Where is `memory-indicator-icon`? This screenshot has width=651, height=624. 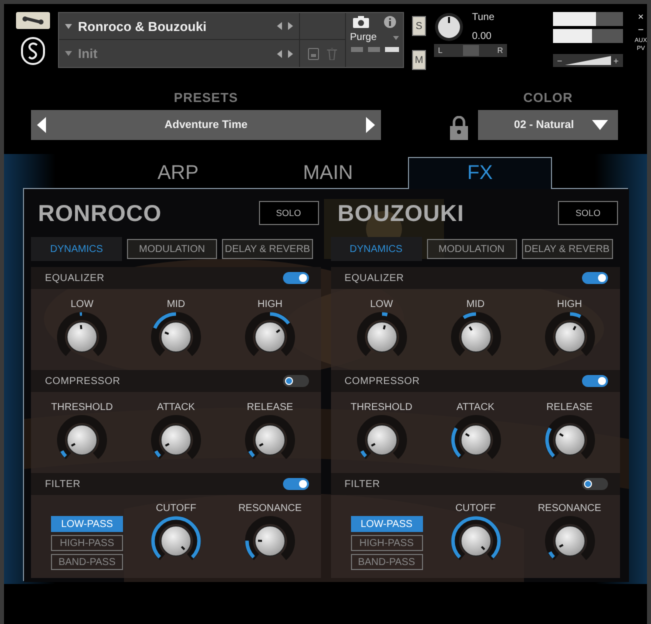
memory-indicator-icon is located at coordinates (375, 50).